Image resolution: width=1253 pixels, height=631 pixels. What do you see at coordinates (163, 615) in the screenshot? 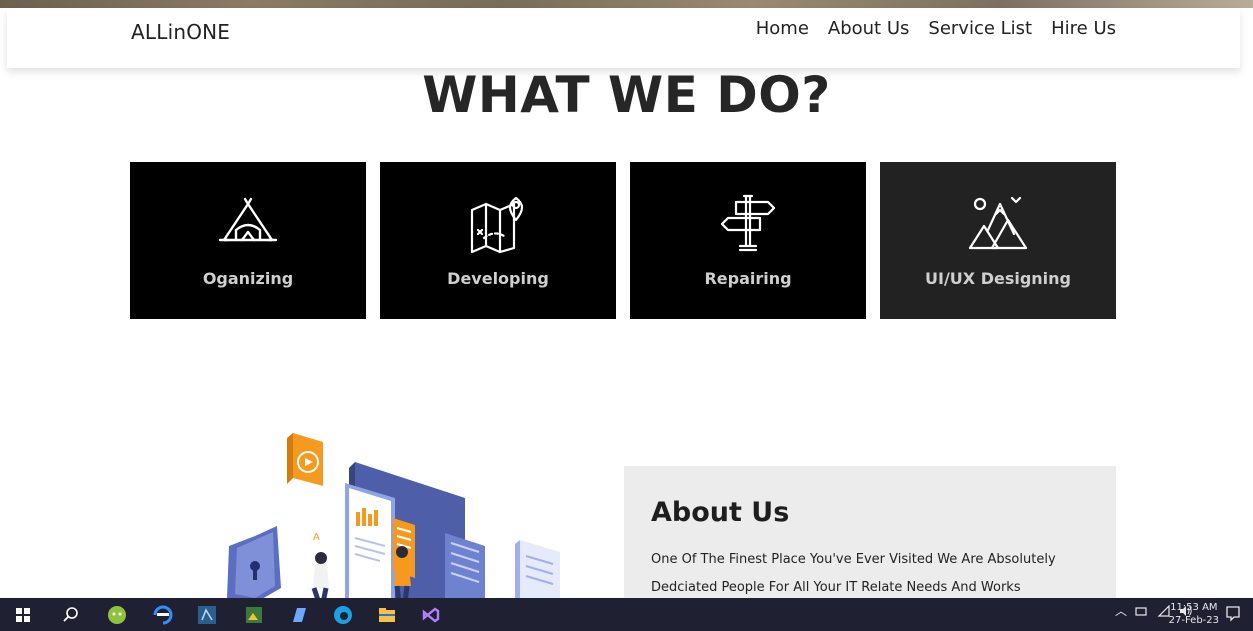
I see `browser-icon` at bounding box center [163, 615].